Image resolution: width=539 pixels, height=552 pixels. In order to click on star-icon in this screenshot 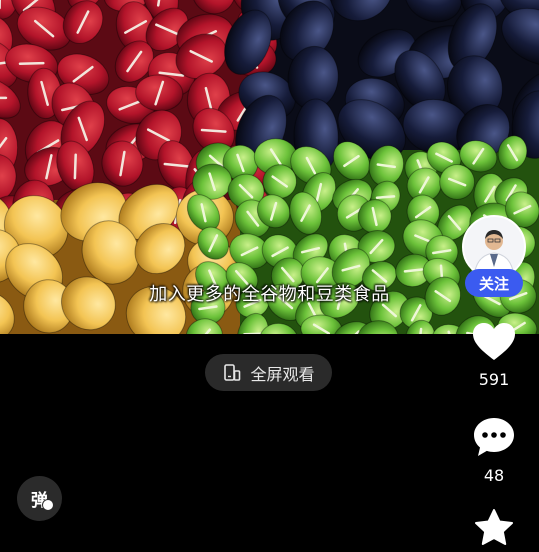, I will do `click(494, 528)`.